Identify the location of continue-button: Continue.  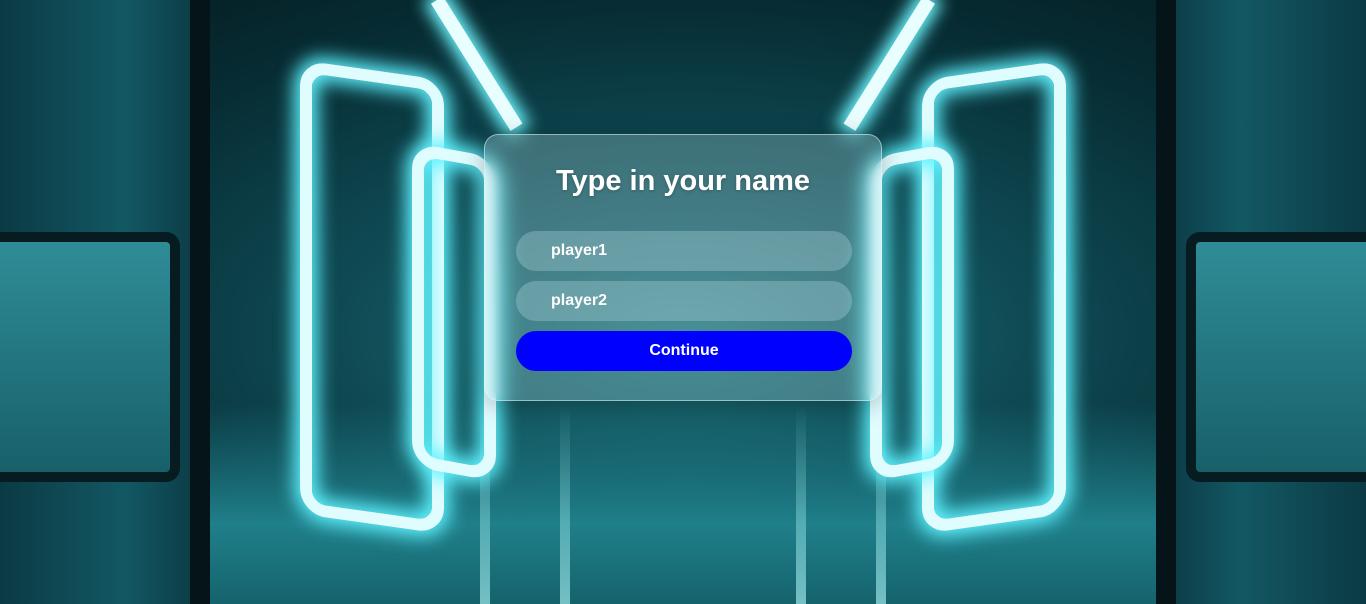
(684, 351).